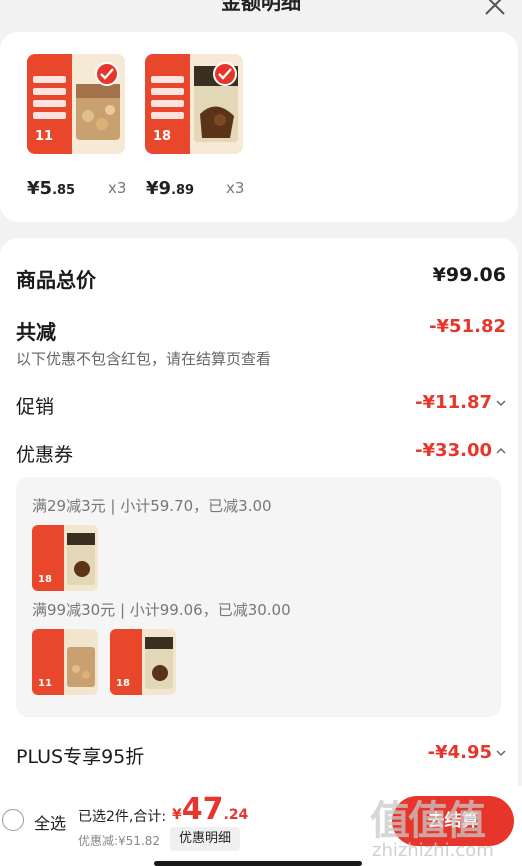  Describe the element at coordinates (261, 7) in the screenshot. I see `sheet-title: 金额明细` at that location.